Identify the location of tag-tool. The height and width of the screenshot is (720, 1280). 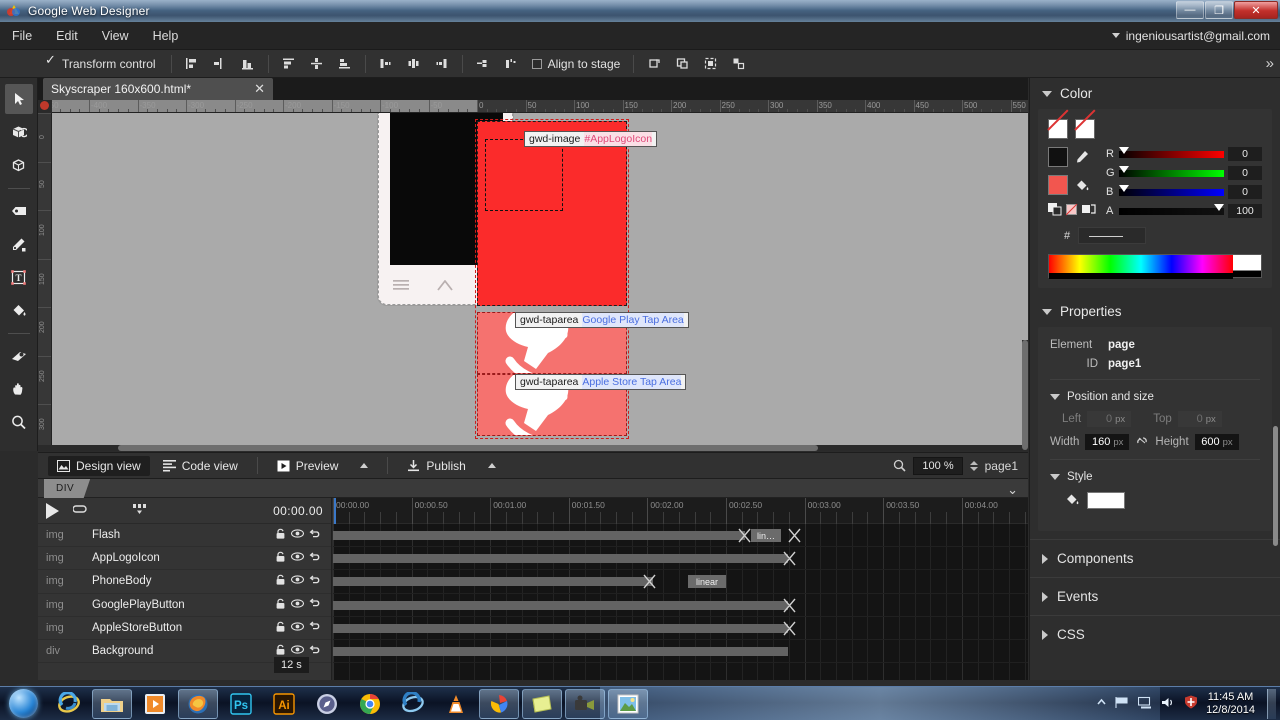
(19, 211).